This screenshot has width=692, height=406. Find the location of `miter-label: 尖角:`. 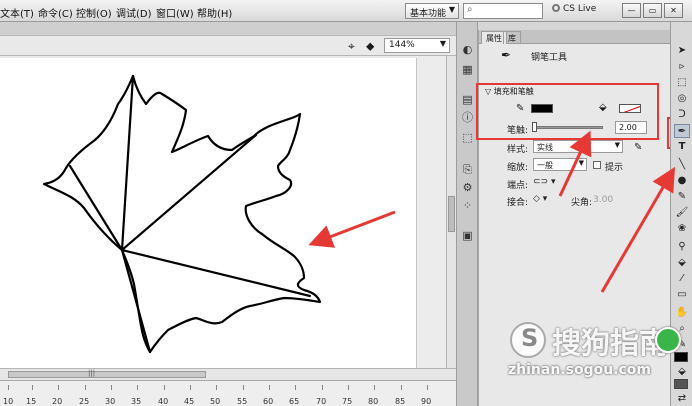

miter-label: 尖角: is located at coordinates (582, 203).